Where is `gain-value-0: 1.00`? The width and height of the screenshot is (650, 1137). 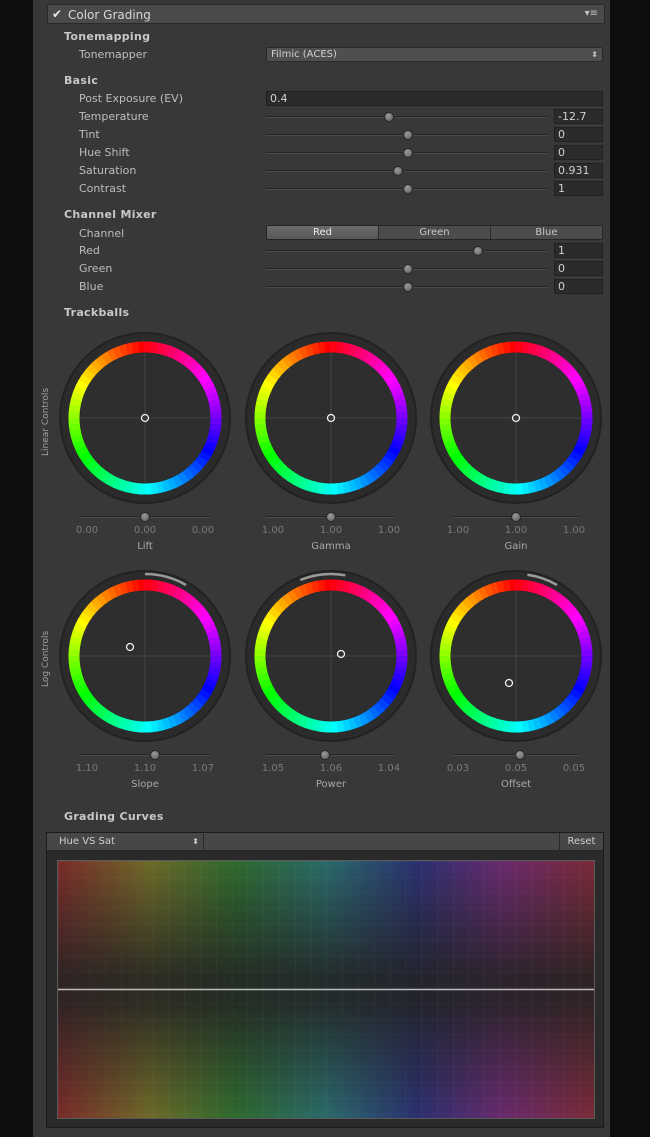 gain-value-0: 1.00 is located at coordinates (458, 530).